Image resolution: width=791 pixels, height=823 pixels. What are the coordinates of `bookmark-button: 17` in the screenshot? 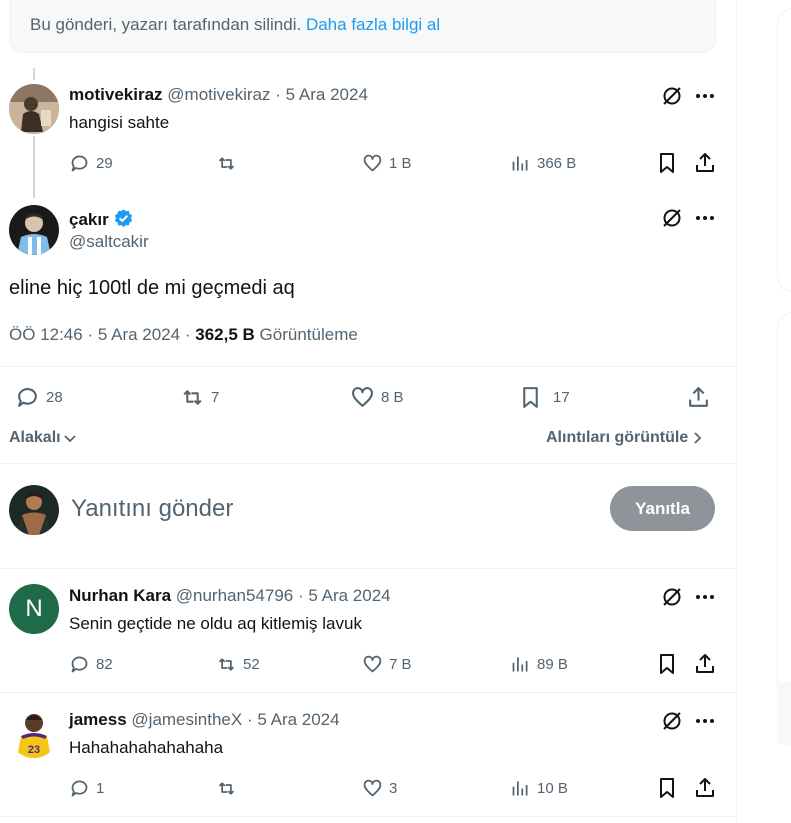 It's located at (544, 397).